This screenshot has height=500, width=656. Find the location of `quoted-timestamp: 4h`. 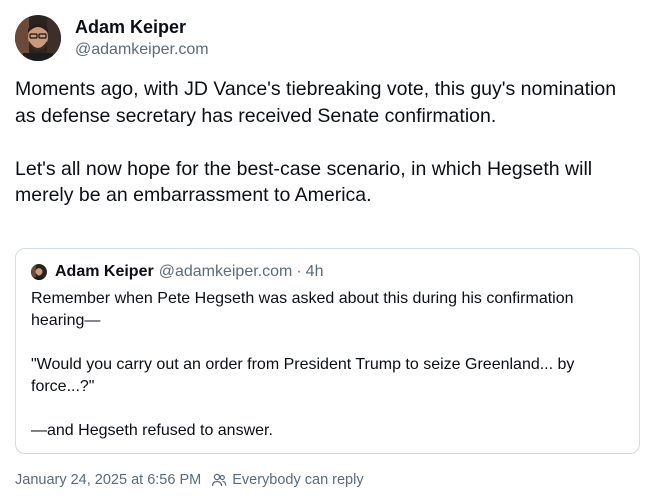

quoted-timestamp: 4h is located at coordinates (315, 272).